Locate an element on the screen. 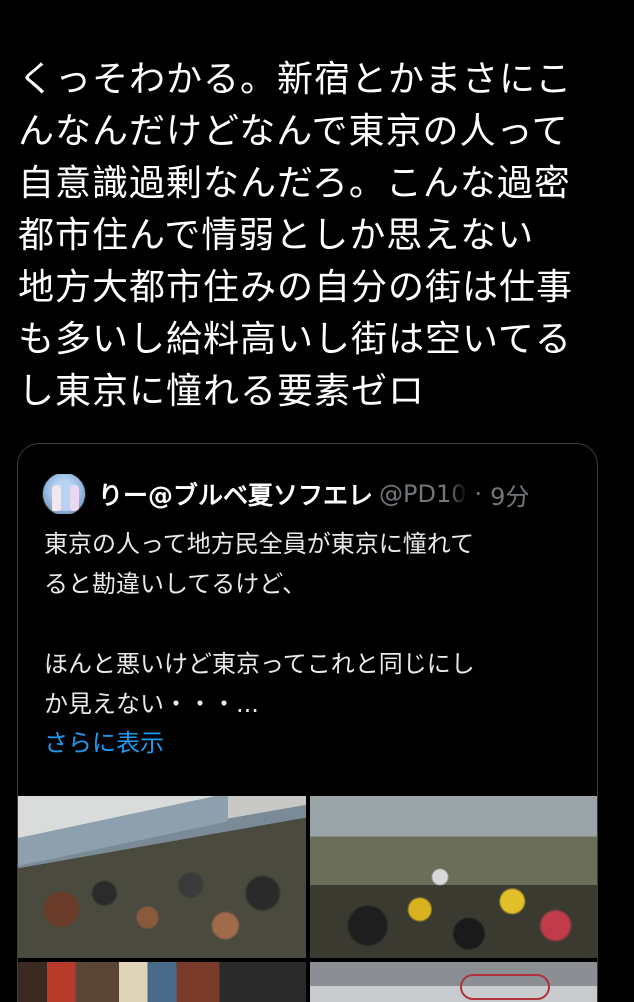  quoted-author-handle: @PD10 is located at coordinates (423, 494).